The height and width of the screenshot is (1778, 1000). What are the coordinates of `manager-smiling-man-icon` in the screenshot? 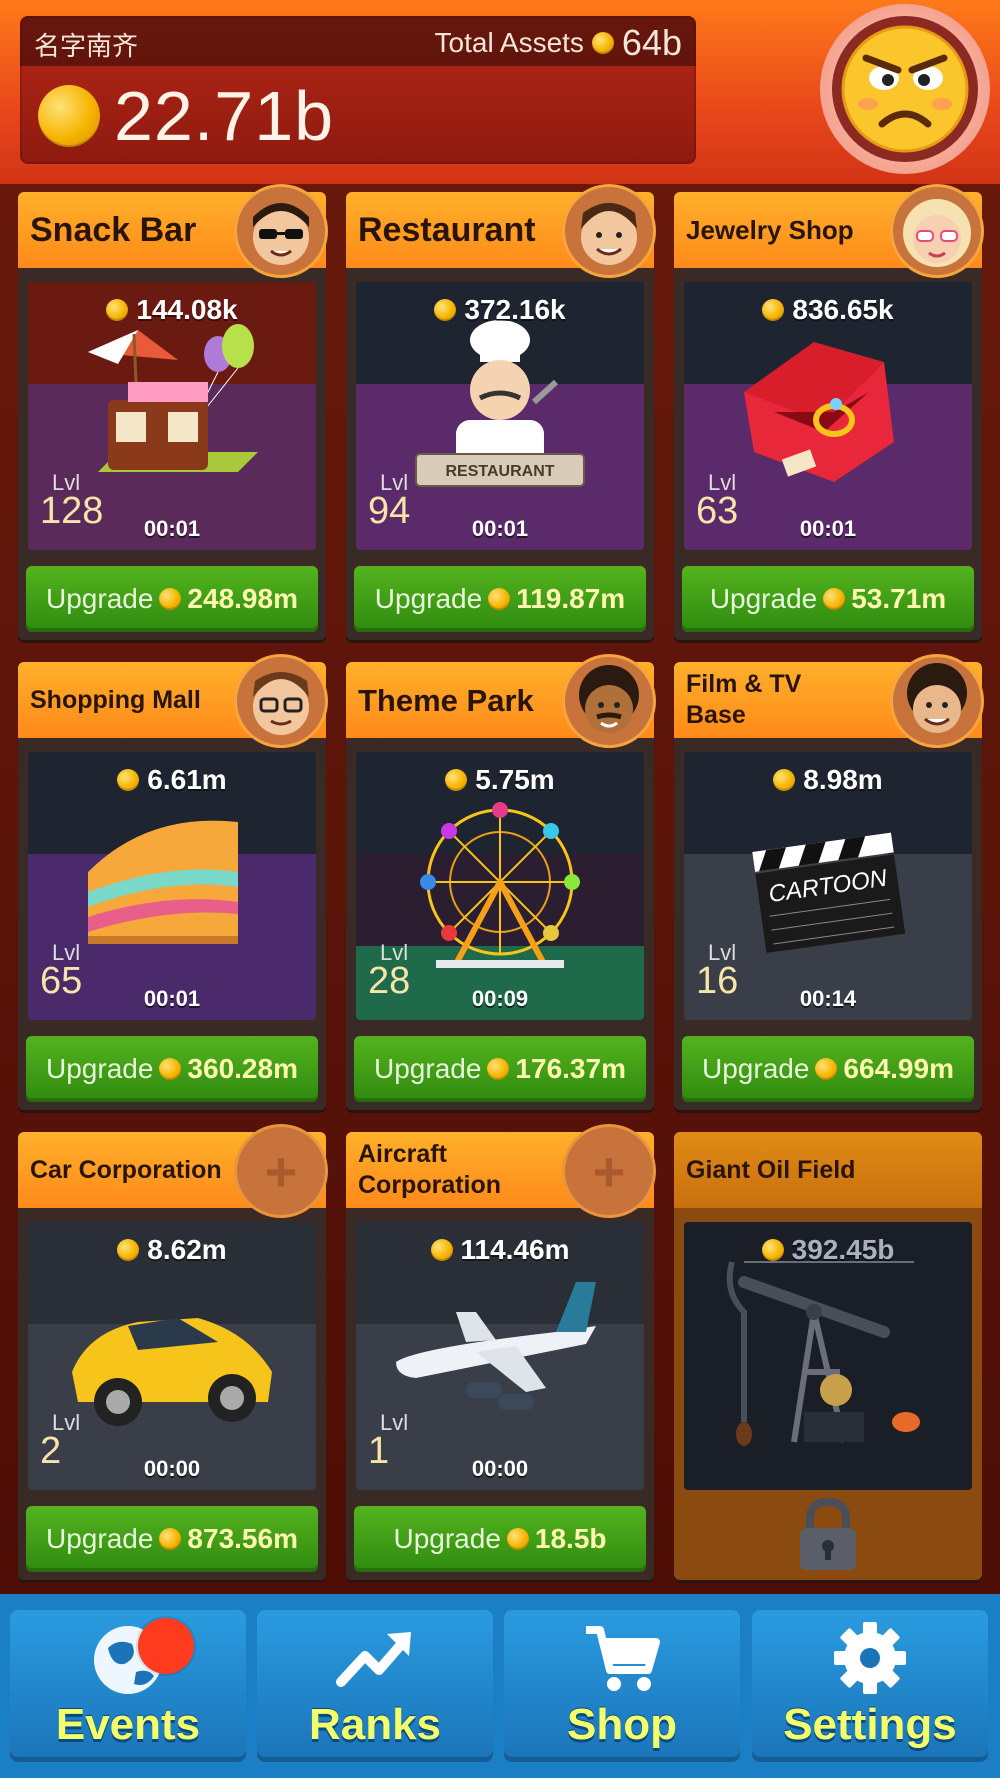 It's located at (609, 234).